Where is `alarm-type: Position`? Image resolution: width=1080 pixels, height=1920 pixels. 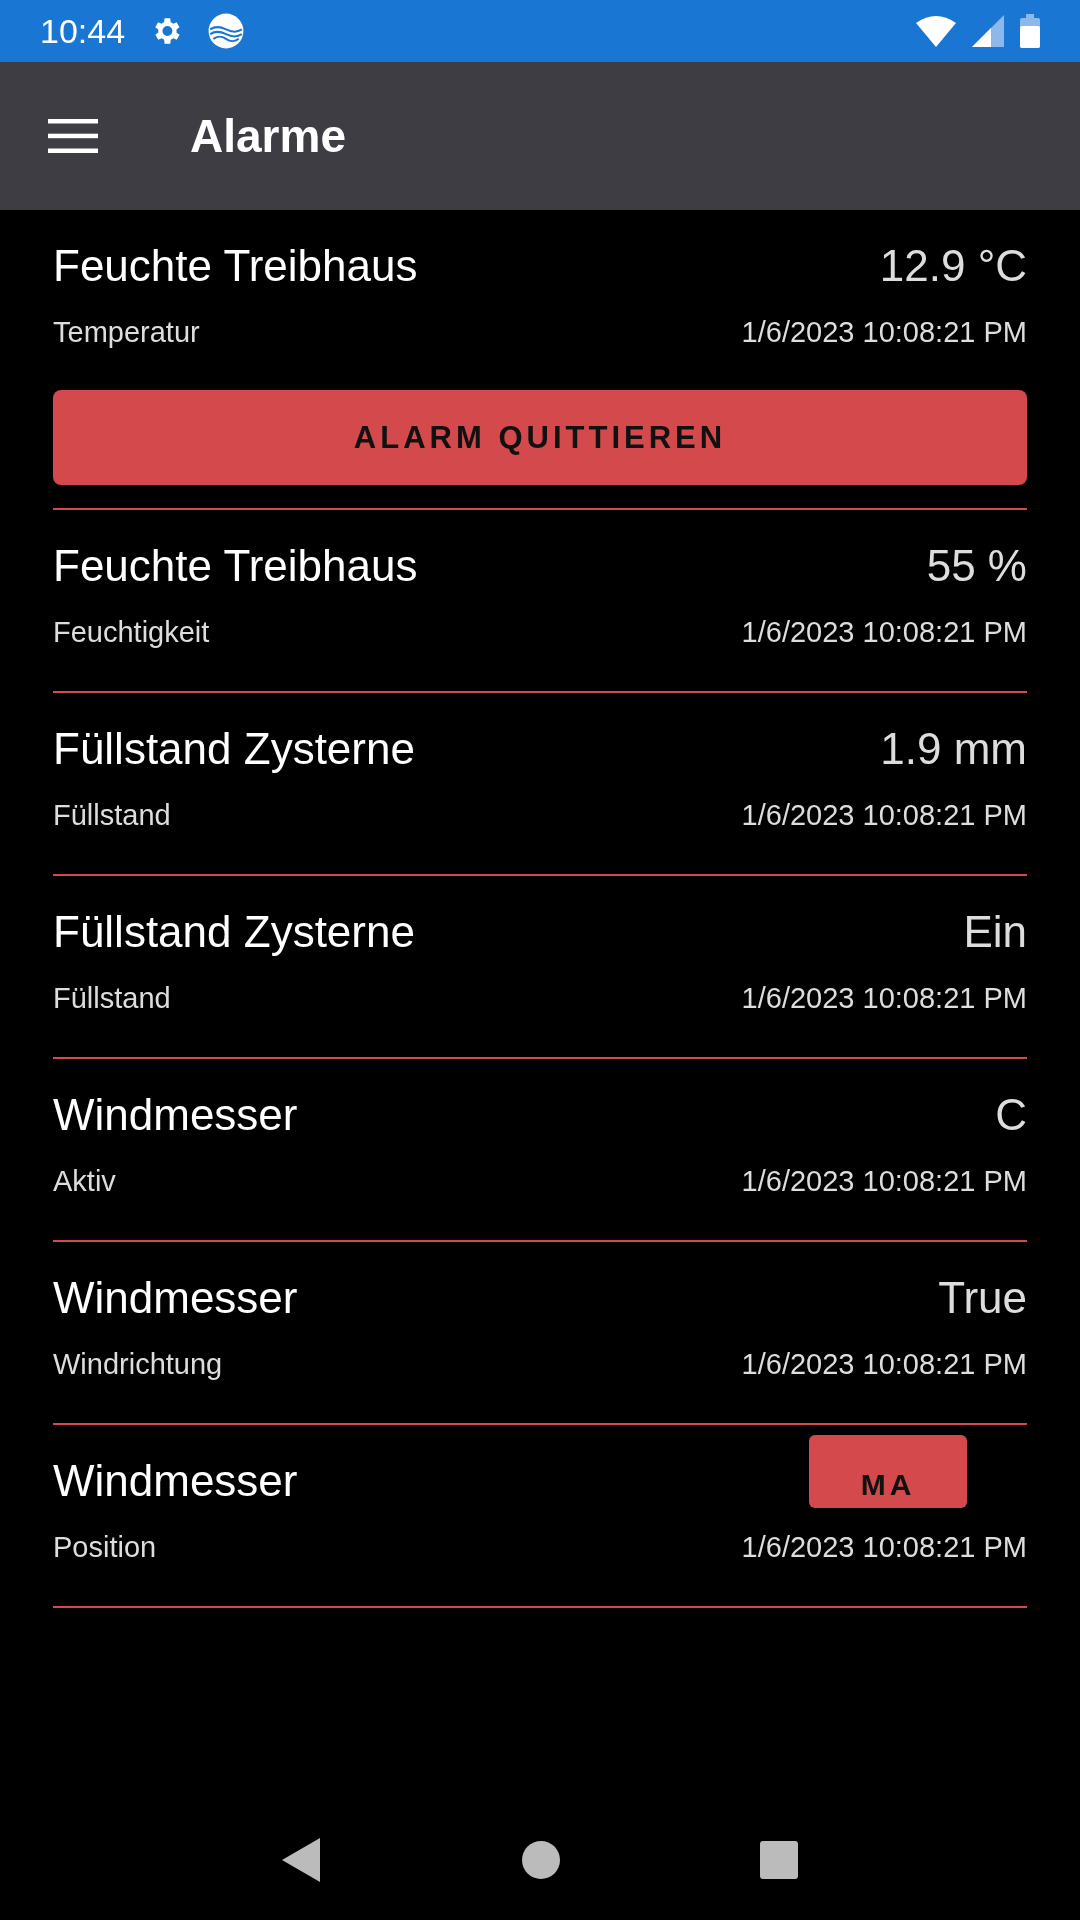 alarm-type: Position is located at coordinates (105, 1547).